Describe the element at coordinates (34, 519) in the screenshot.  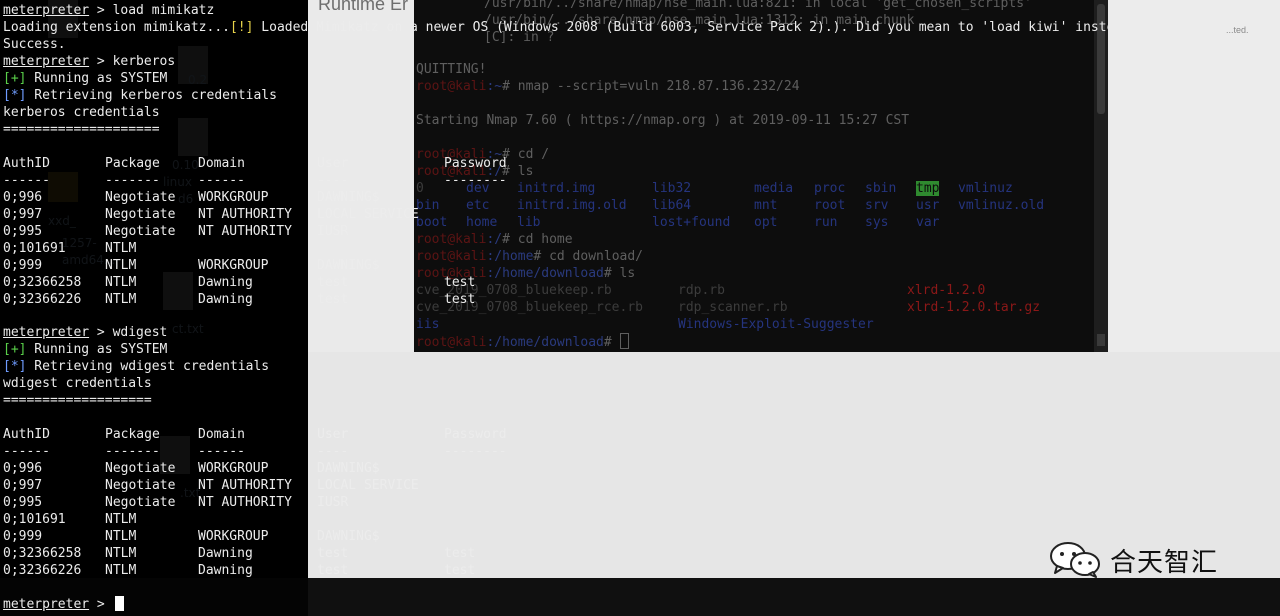
I see `table-cell-authid: 0;101691` at that location.